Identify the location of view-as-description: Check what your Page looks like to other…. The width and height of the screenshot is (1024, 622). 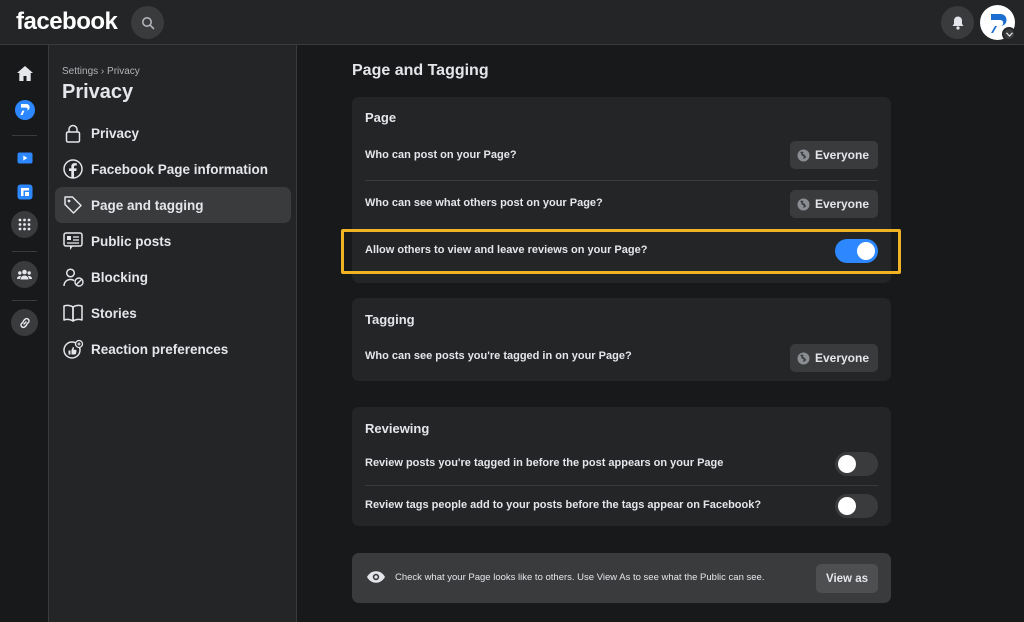
(580, 577).